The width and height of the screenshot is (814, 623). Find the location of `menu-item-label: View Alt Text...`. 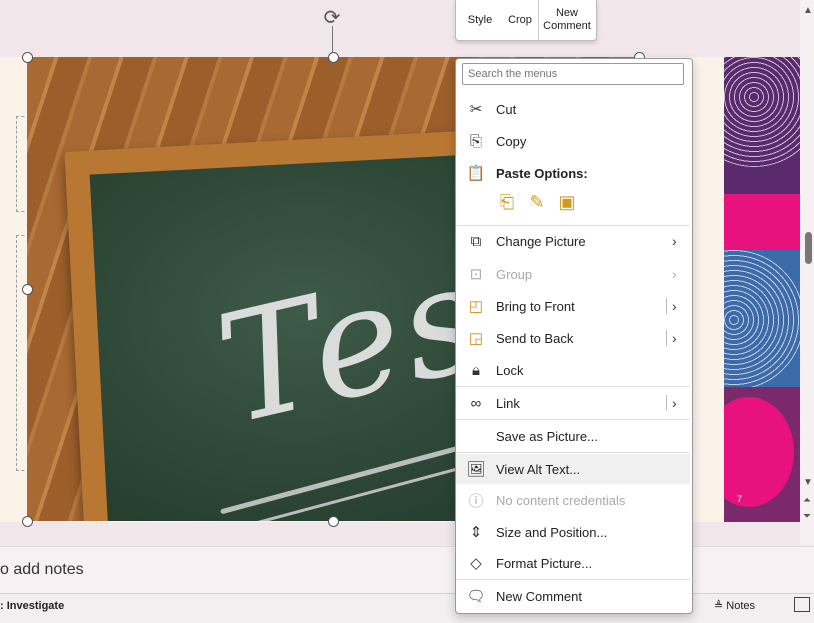

menu-item-label: View Alt Text... is located at coordinates (538, 469).